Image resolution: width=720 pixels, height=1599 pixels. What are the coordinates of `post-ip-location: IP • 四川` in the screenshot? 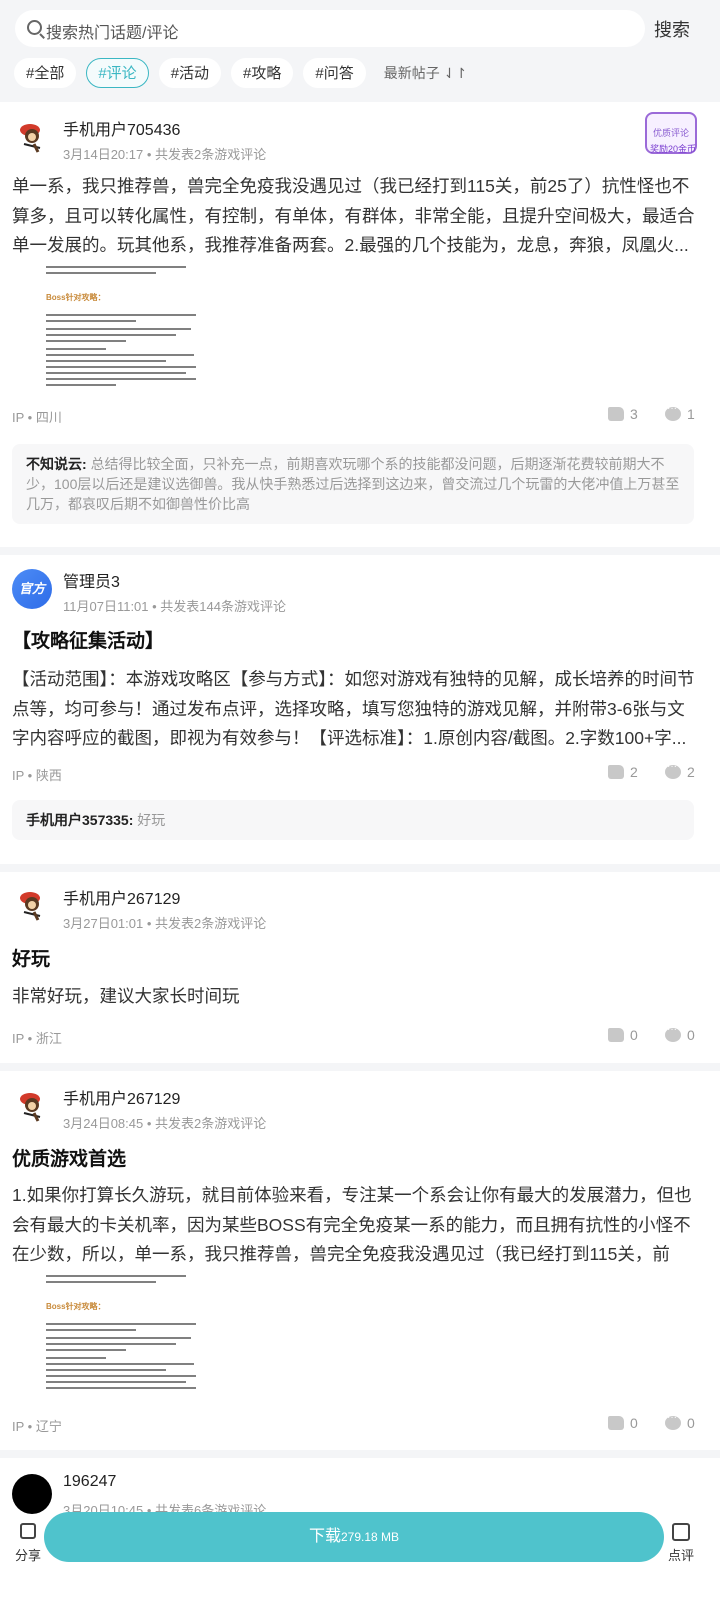 It's located at (37, 417).